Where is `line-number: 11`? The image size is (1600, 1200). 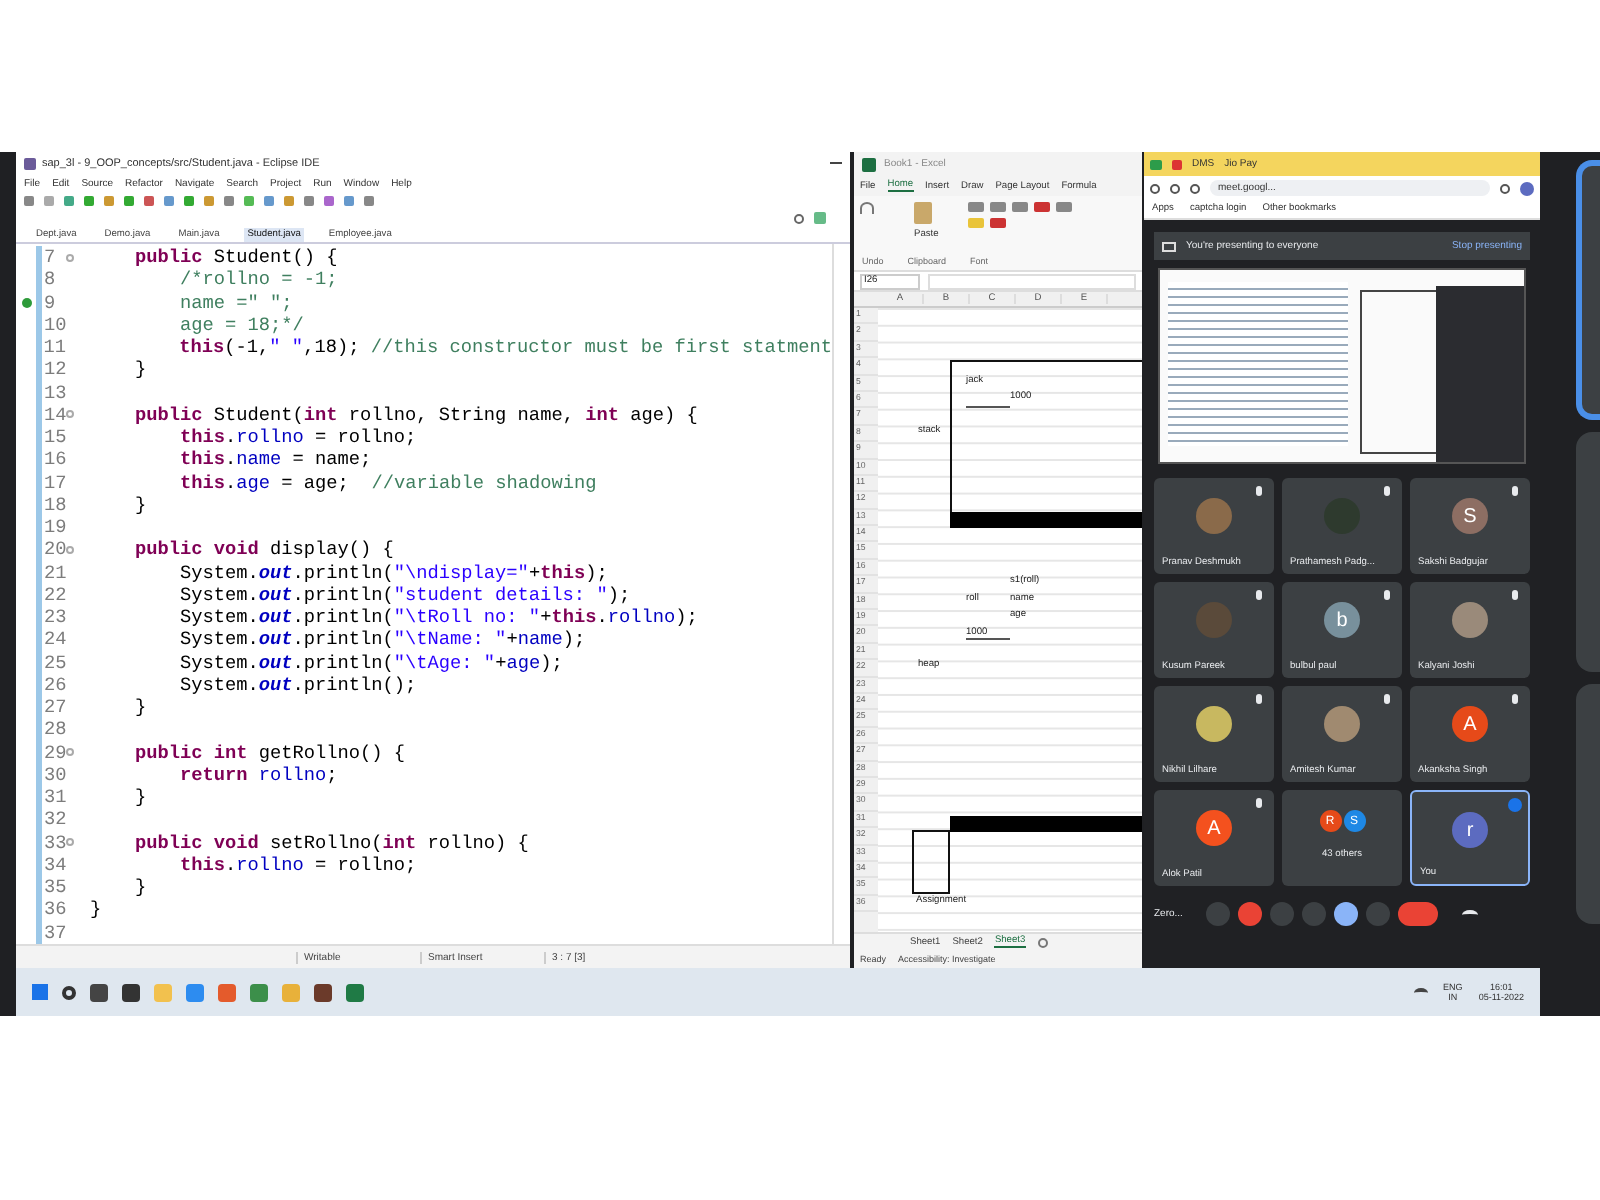
line-number: 11 is located at coordinates (50, 347).